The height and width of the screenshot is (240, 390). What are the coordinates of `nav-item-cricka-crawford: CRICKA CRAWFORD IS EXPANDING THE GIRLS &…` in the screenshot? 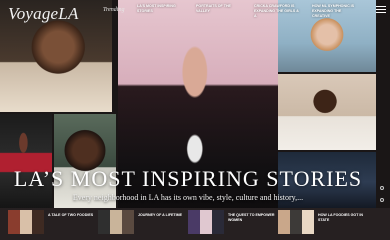 It's located at (278, 11).